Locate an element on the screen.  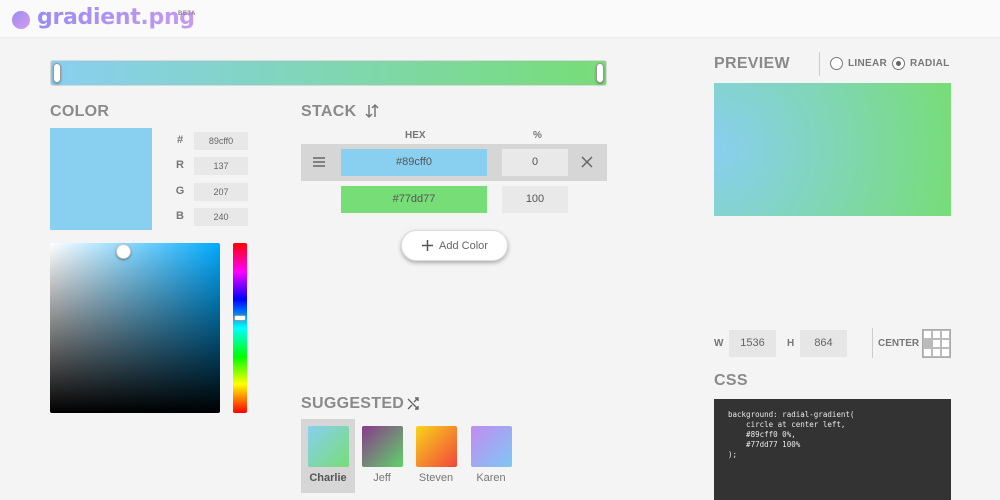
height-input: 864 is located at coordinates (823, 343).